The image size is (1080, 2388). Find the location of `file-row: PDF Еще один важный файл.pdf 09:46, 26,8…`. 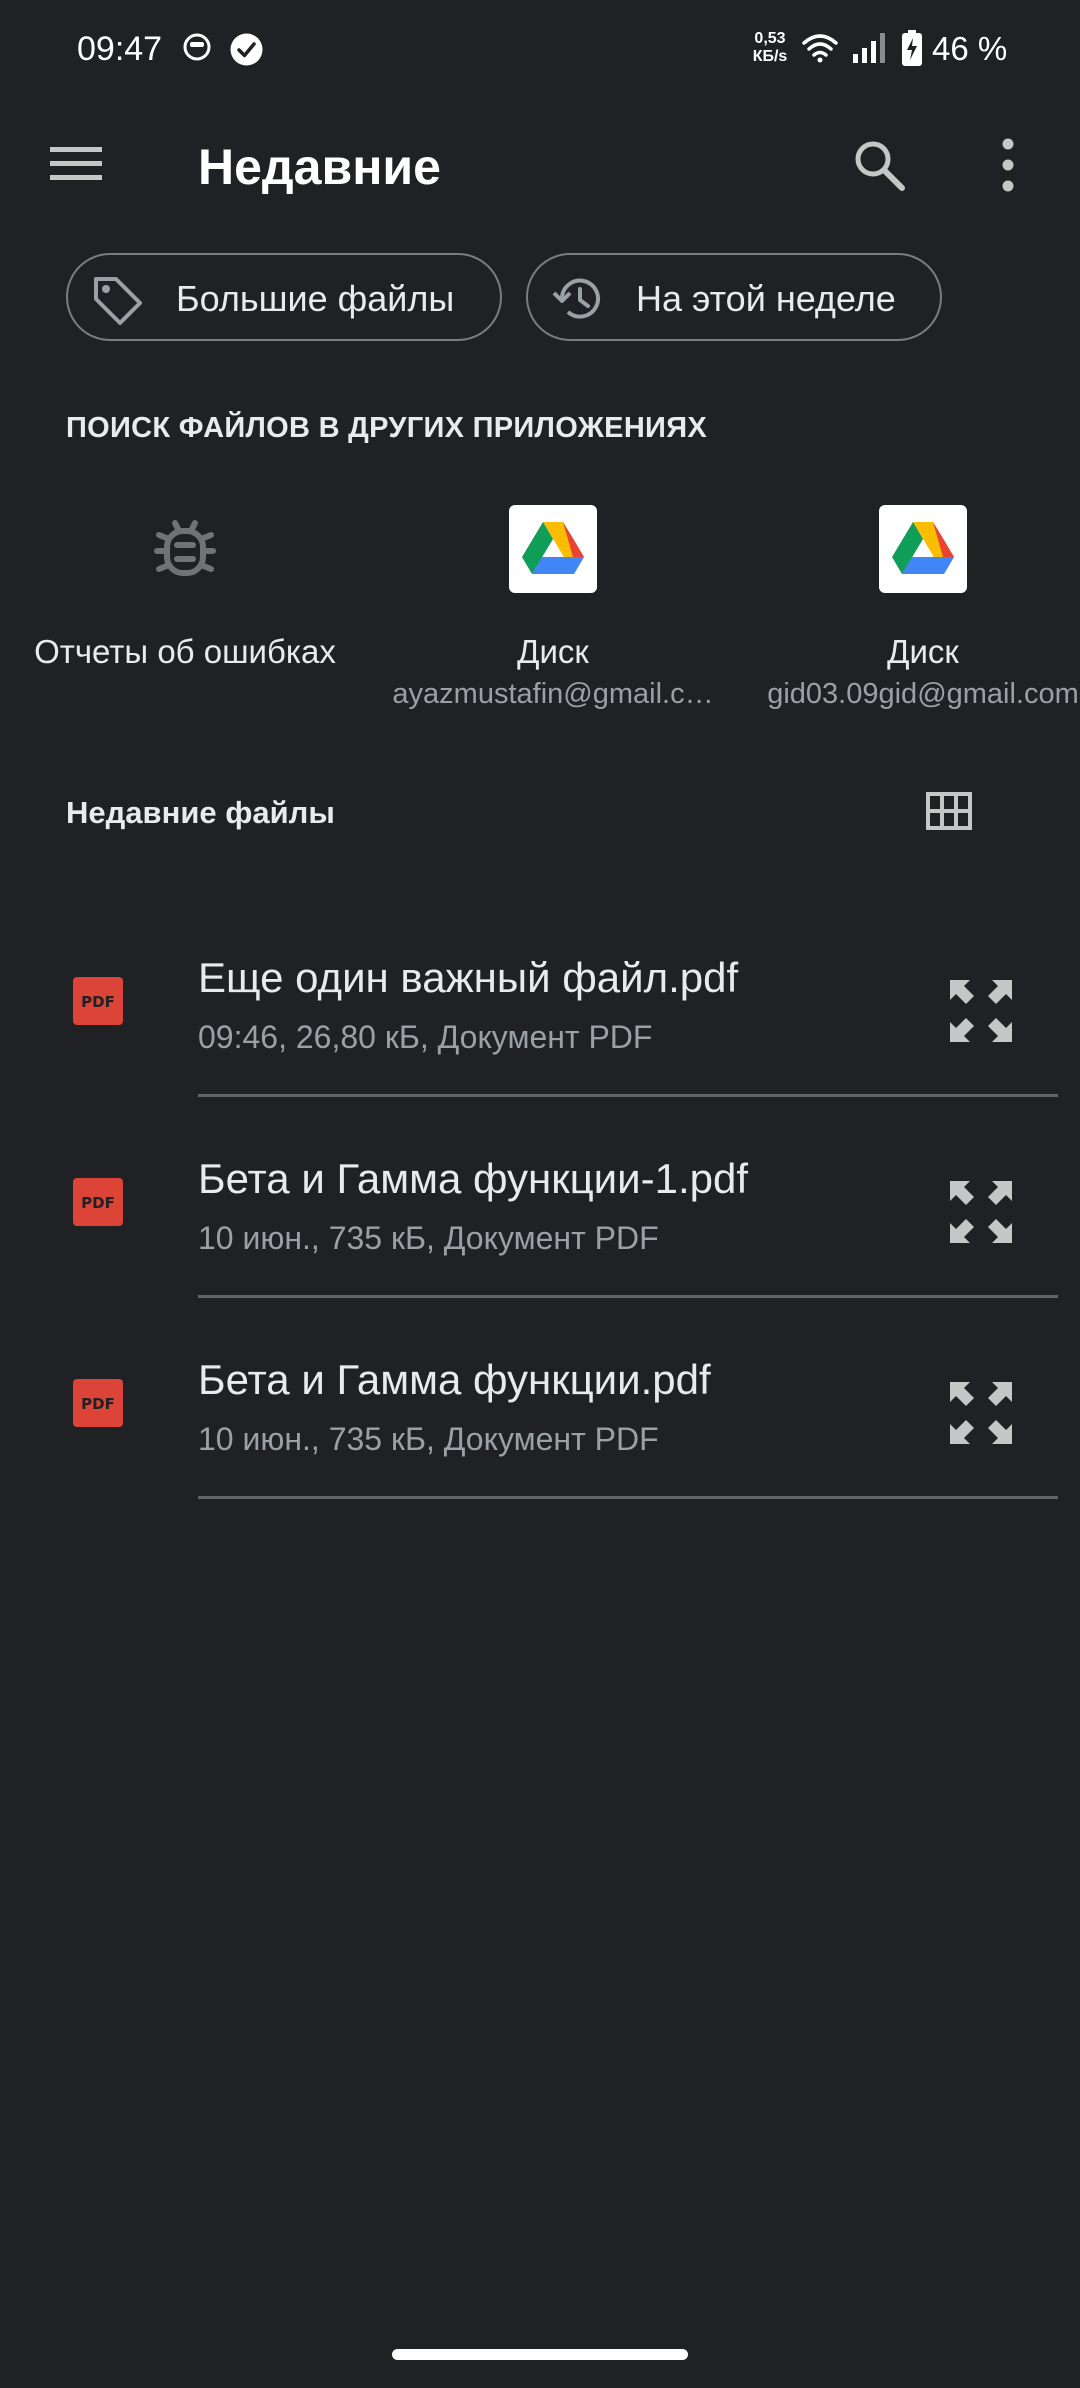

file-row: PDF Еще один важный файл.pdf 09:46, 26,8… is located at coordinates (540, 1024).